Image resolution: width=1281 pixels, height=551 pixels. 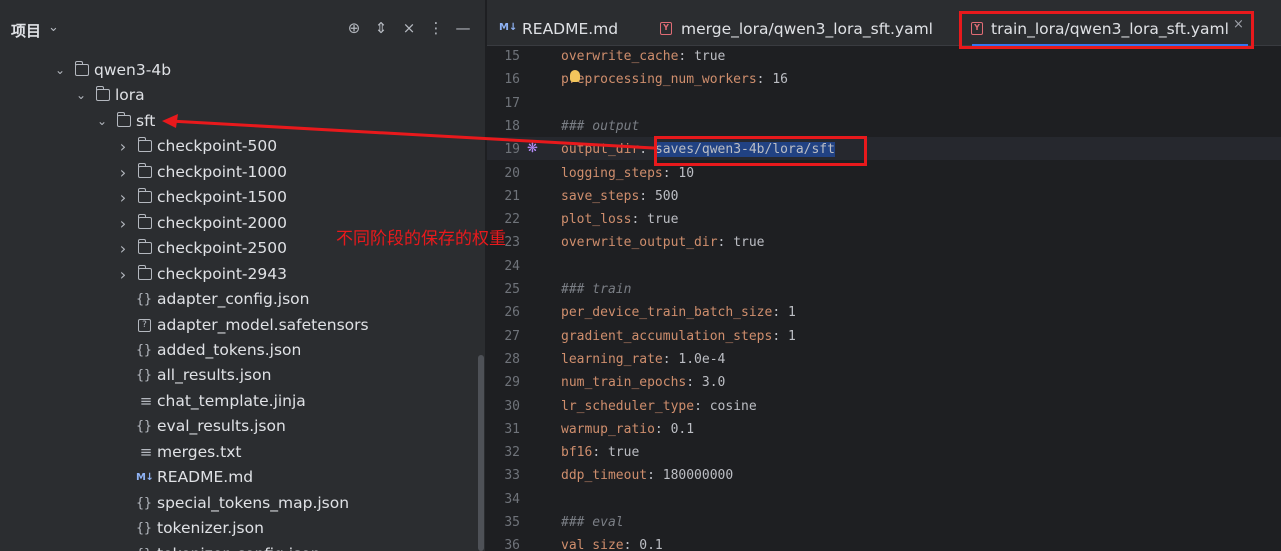 I want to click on tree-item: {} tokenizer.json, so click(x=239, y=528).